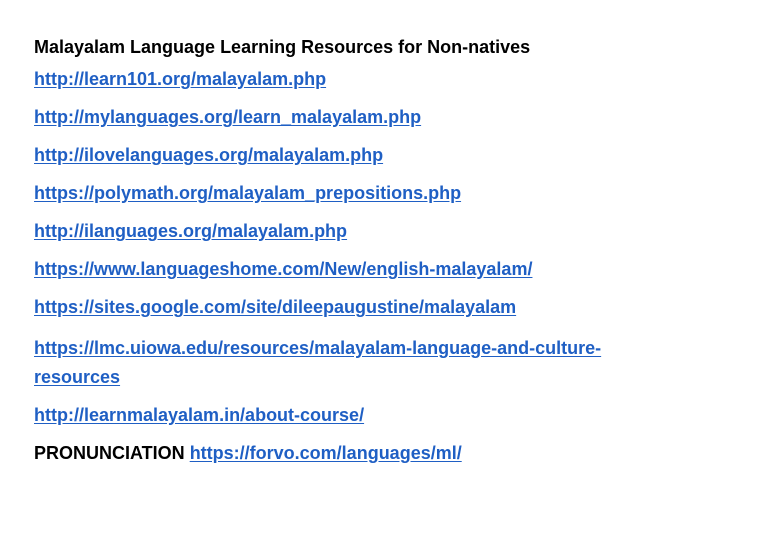  I want to click on resource-link-ilovelanguages: http://ilovelanguages.org/malayalam.php, so click(208, 155).